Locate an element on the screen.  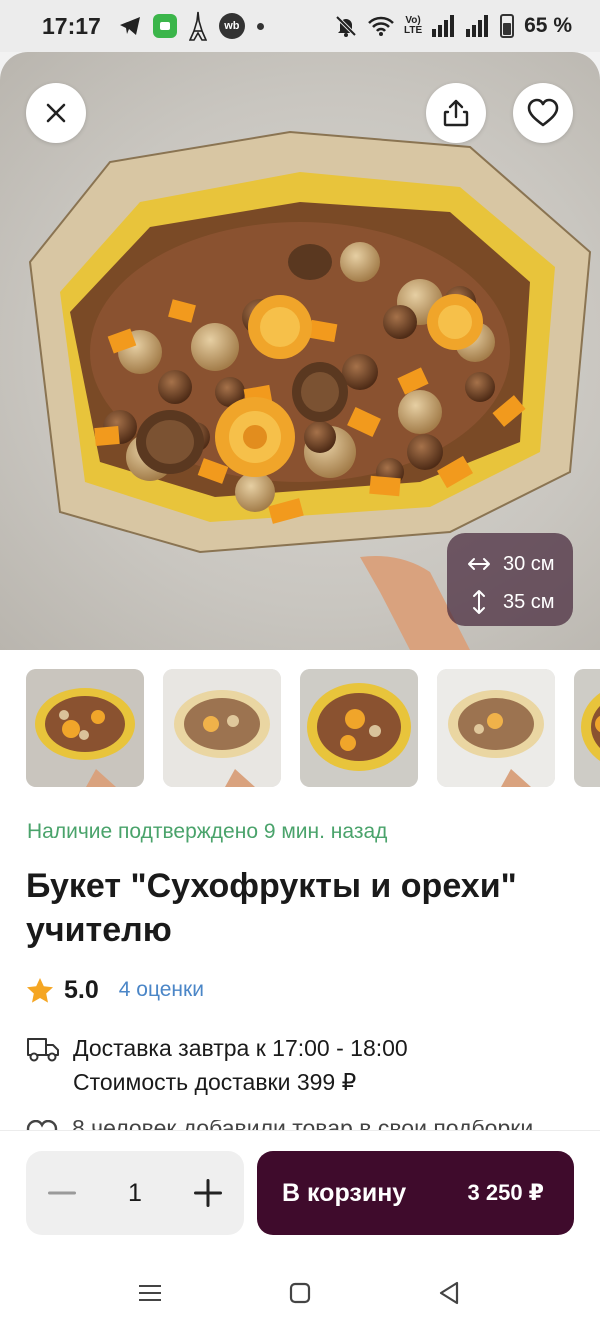
star-icon is located at coordinates (40, 990).